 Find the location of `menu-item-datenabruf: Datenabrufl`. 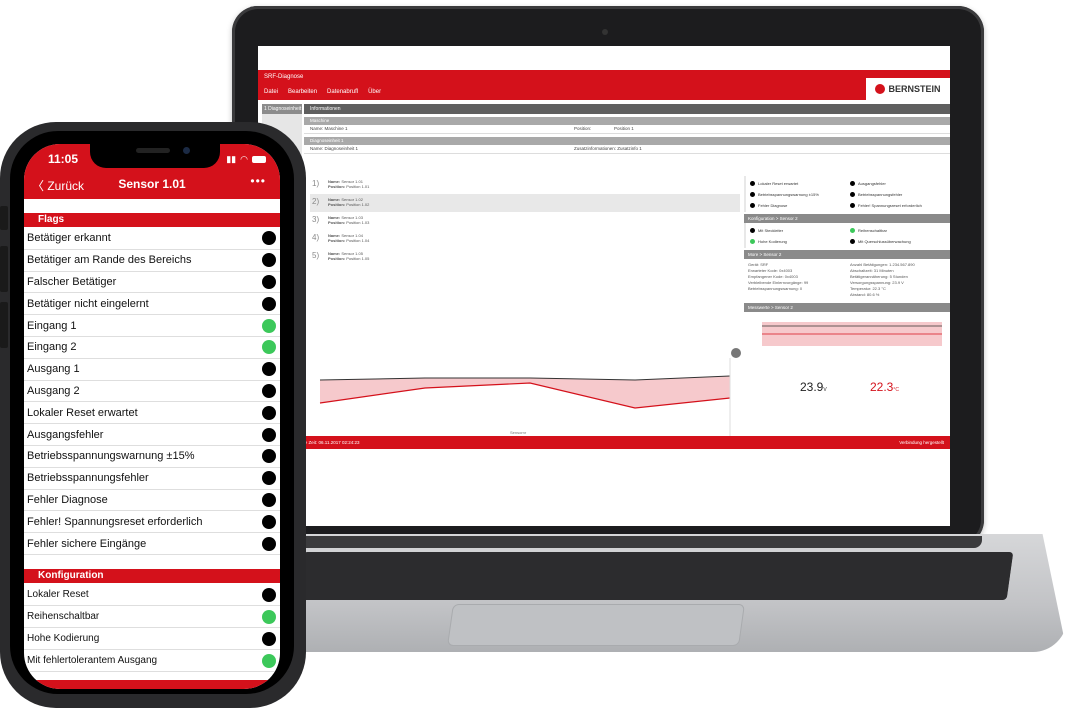

menu-item-datenabruf: Datenabrufl is located at coordinates (342, 92).